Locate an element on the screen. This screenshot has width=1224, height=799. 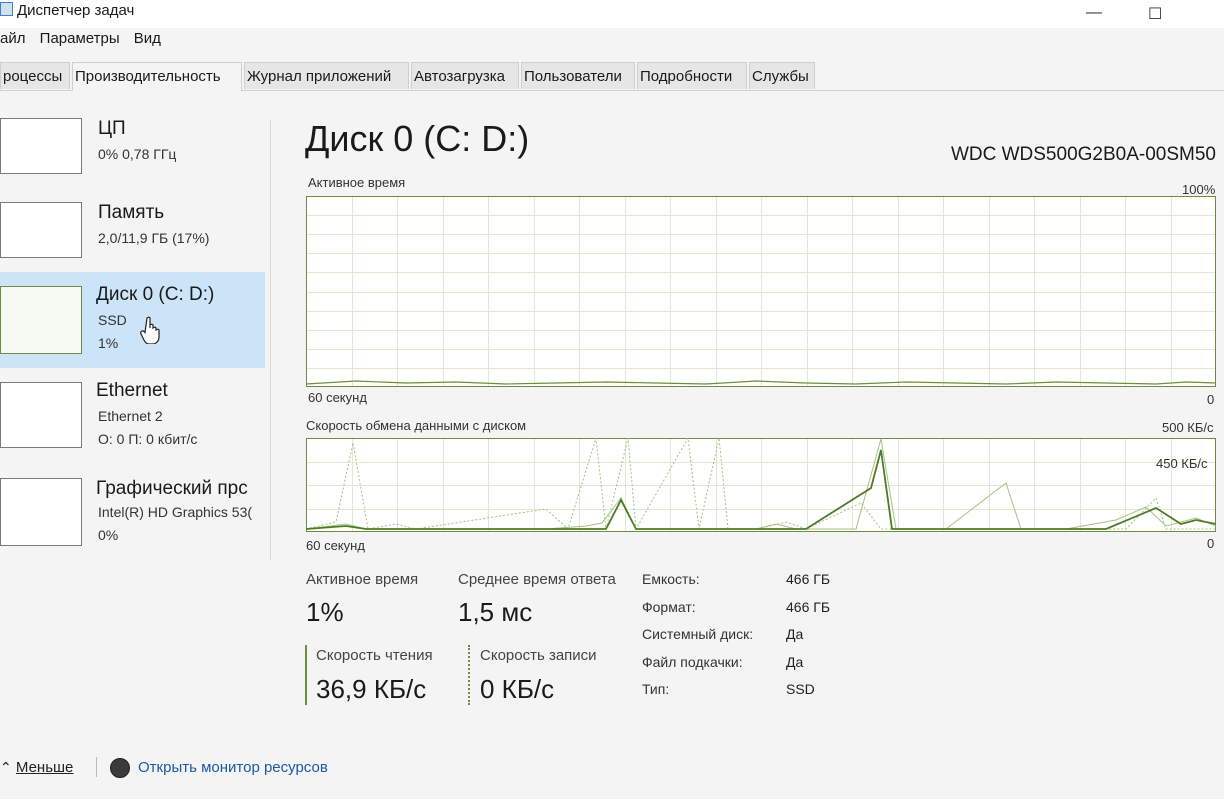
sidebar-item-sub2: О: 0 П: 0 кбит/с is located at coordinates (148, 439).